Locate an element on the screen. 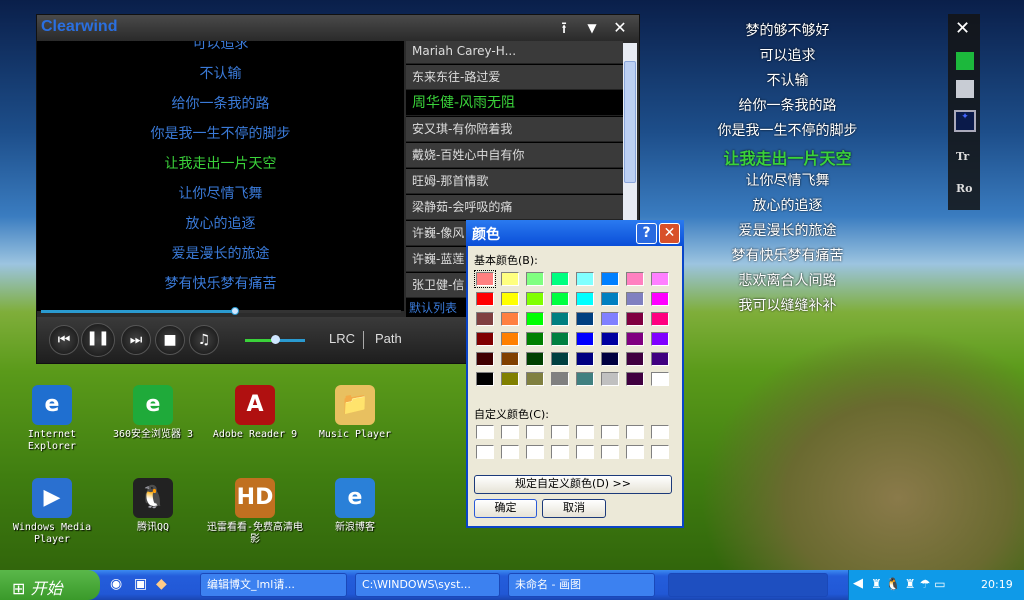 This screenshot has width=1024, height=600. quick-launch-360-icon: ◉ is located at coordinates (116, 584).